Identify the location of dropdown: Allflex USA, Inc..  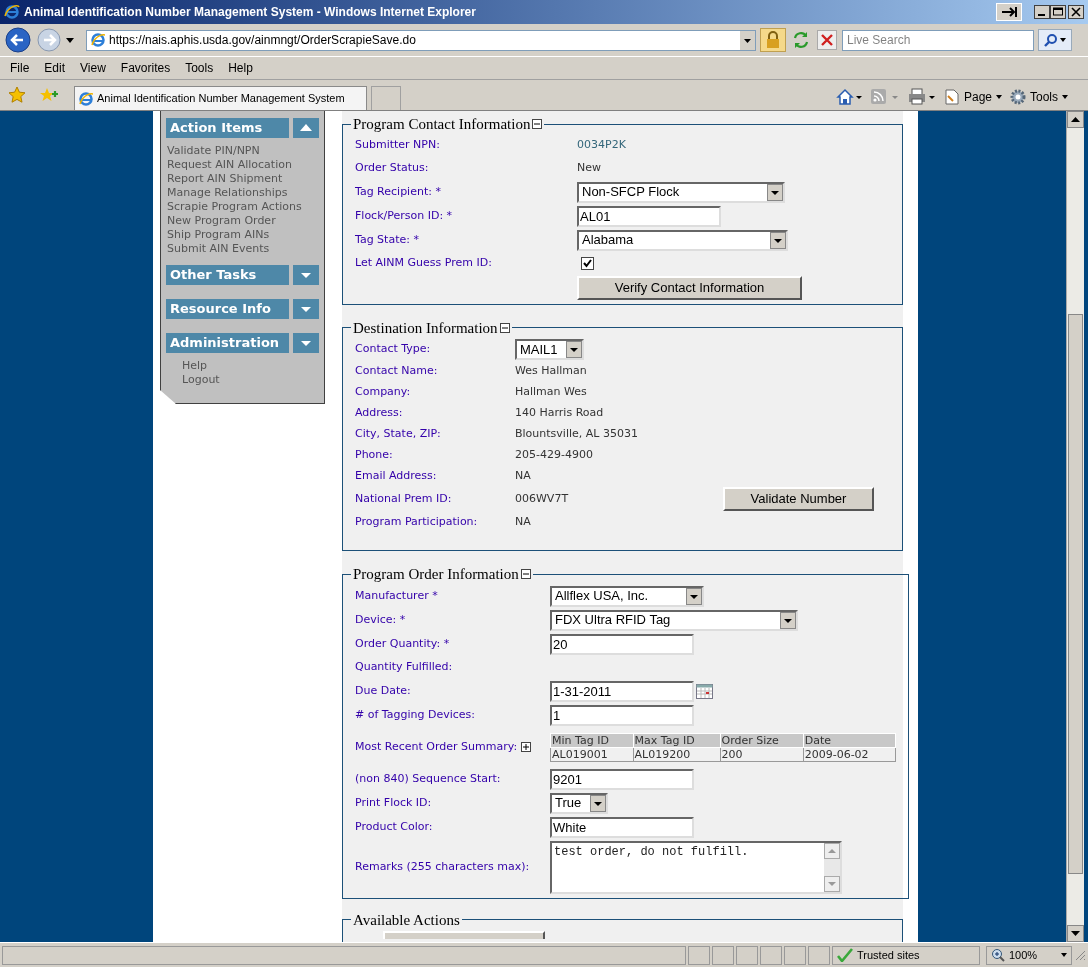
(627, 596).